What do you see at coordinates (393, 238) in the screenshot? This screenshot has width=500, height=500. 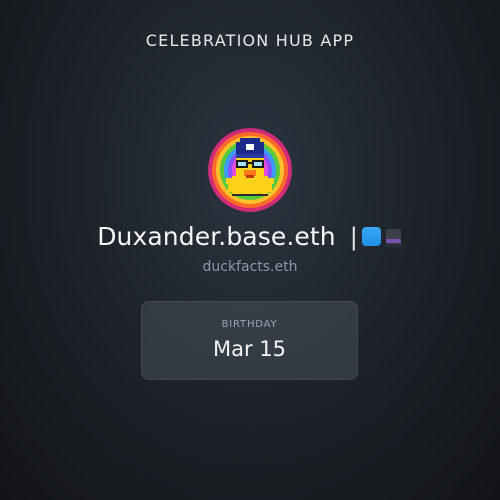 I see `top-hat-badge-icon` at bounding box center [393, 238].